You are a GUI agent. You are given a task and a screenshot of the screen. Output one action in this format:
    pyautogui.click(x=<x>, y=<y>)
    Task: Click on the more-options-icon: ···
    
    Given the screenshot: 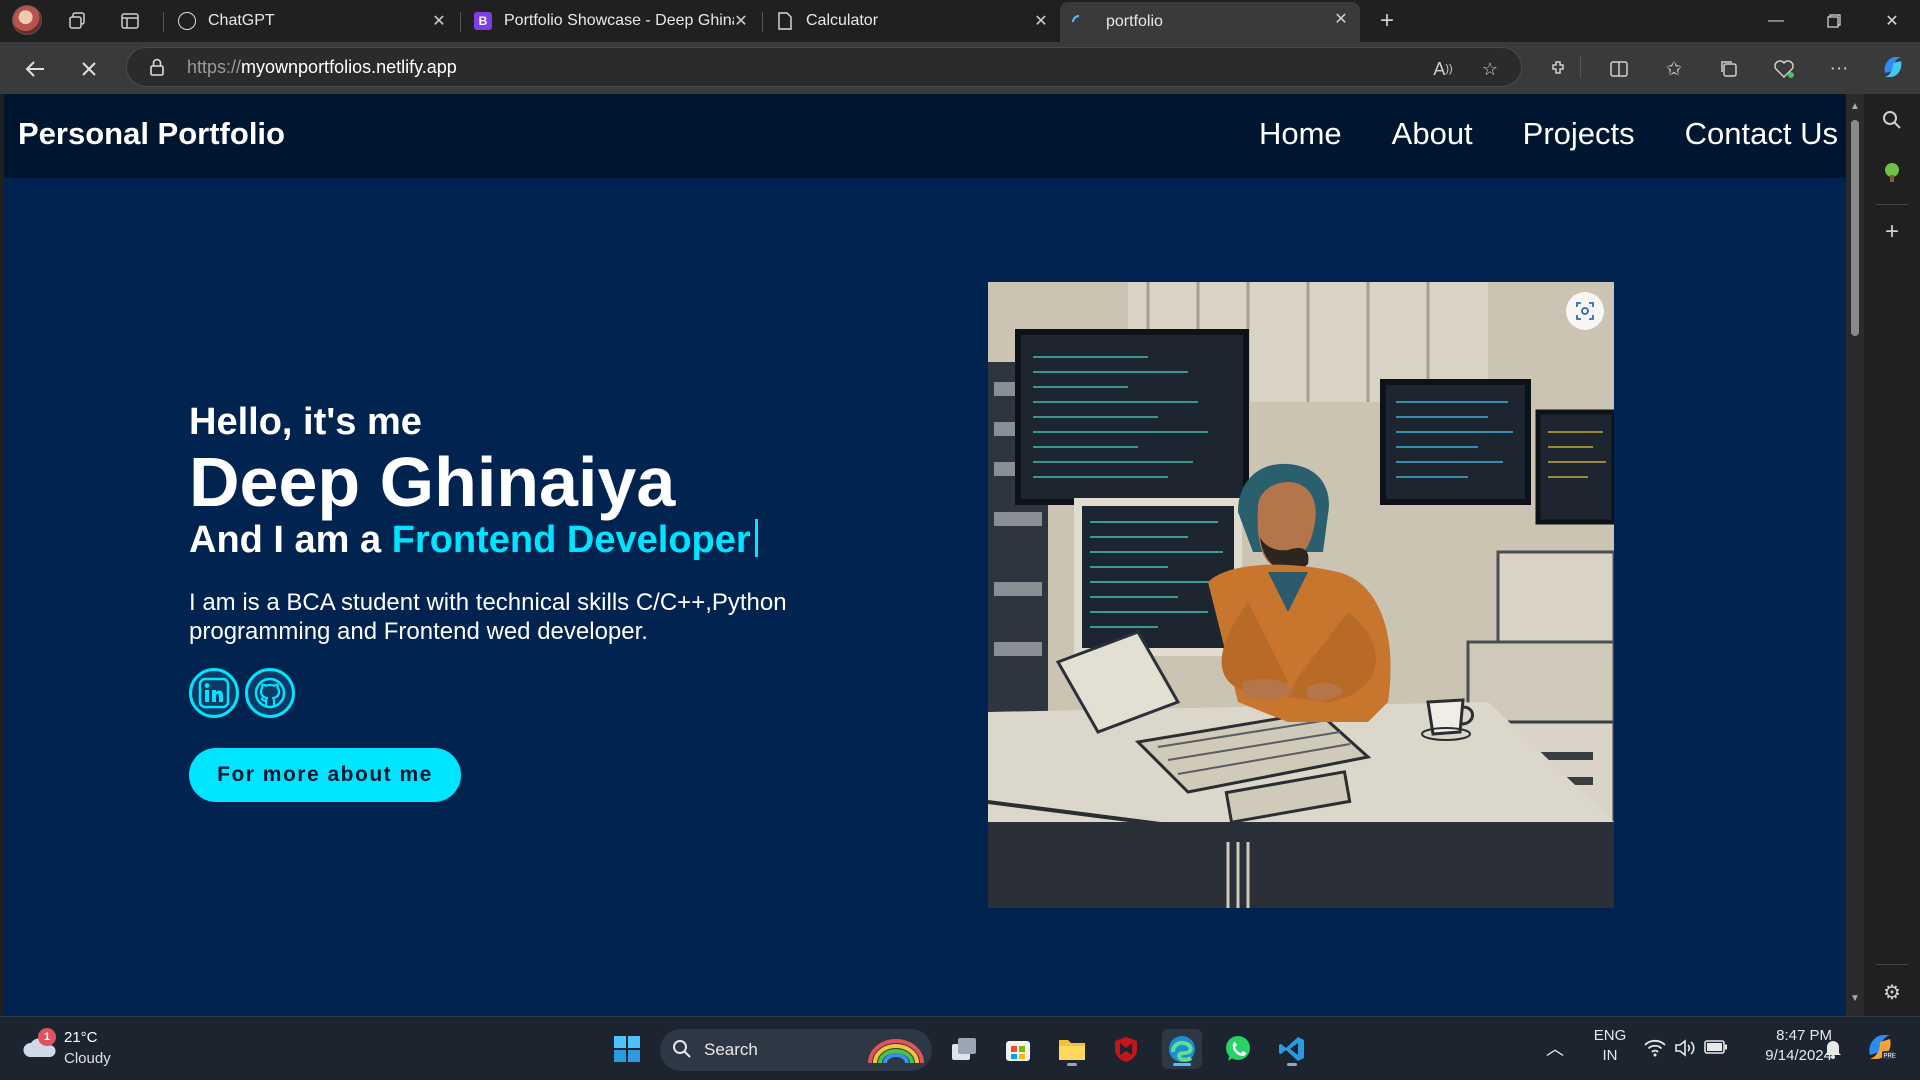 What is the action you would take?
    pyautogui.click(x=1839, y=69)
    